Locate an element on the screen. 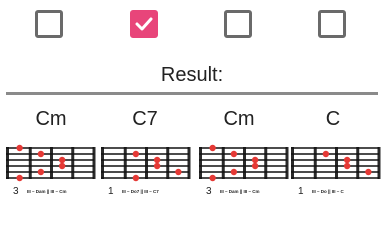 Image resolution: width=384 pixels, height=240 pixels. option-2-checkbox is located at coordinates (144, 24).